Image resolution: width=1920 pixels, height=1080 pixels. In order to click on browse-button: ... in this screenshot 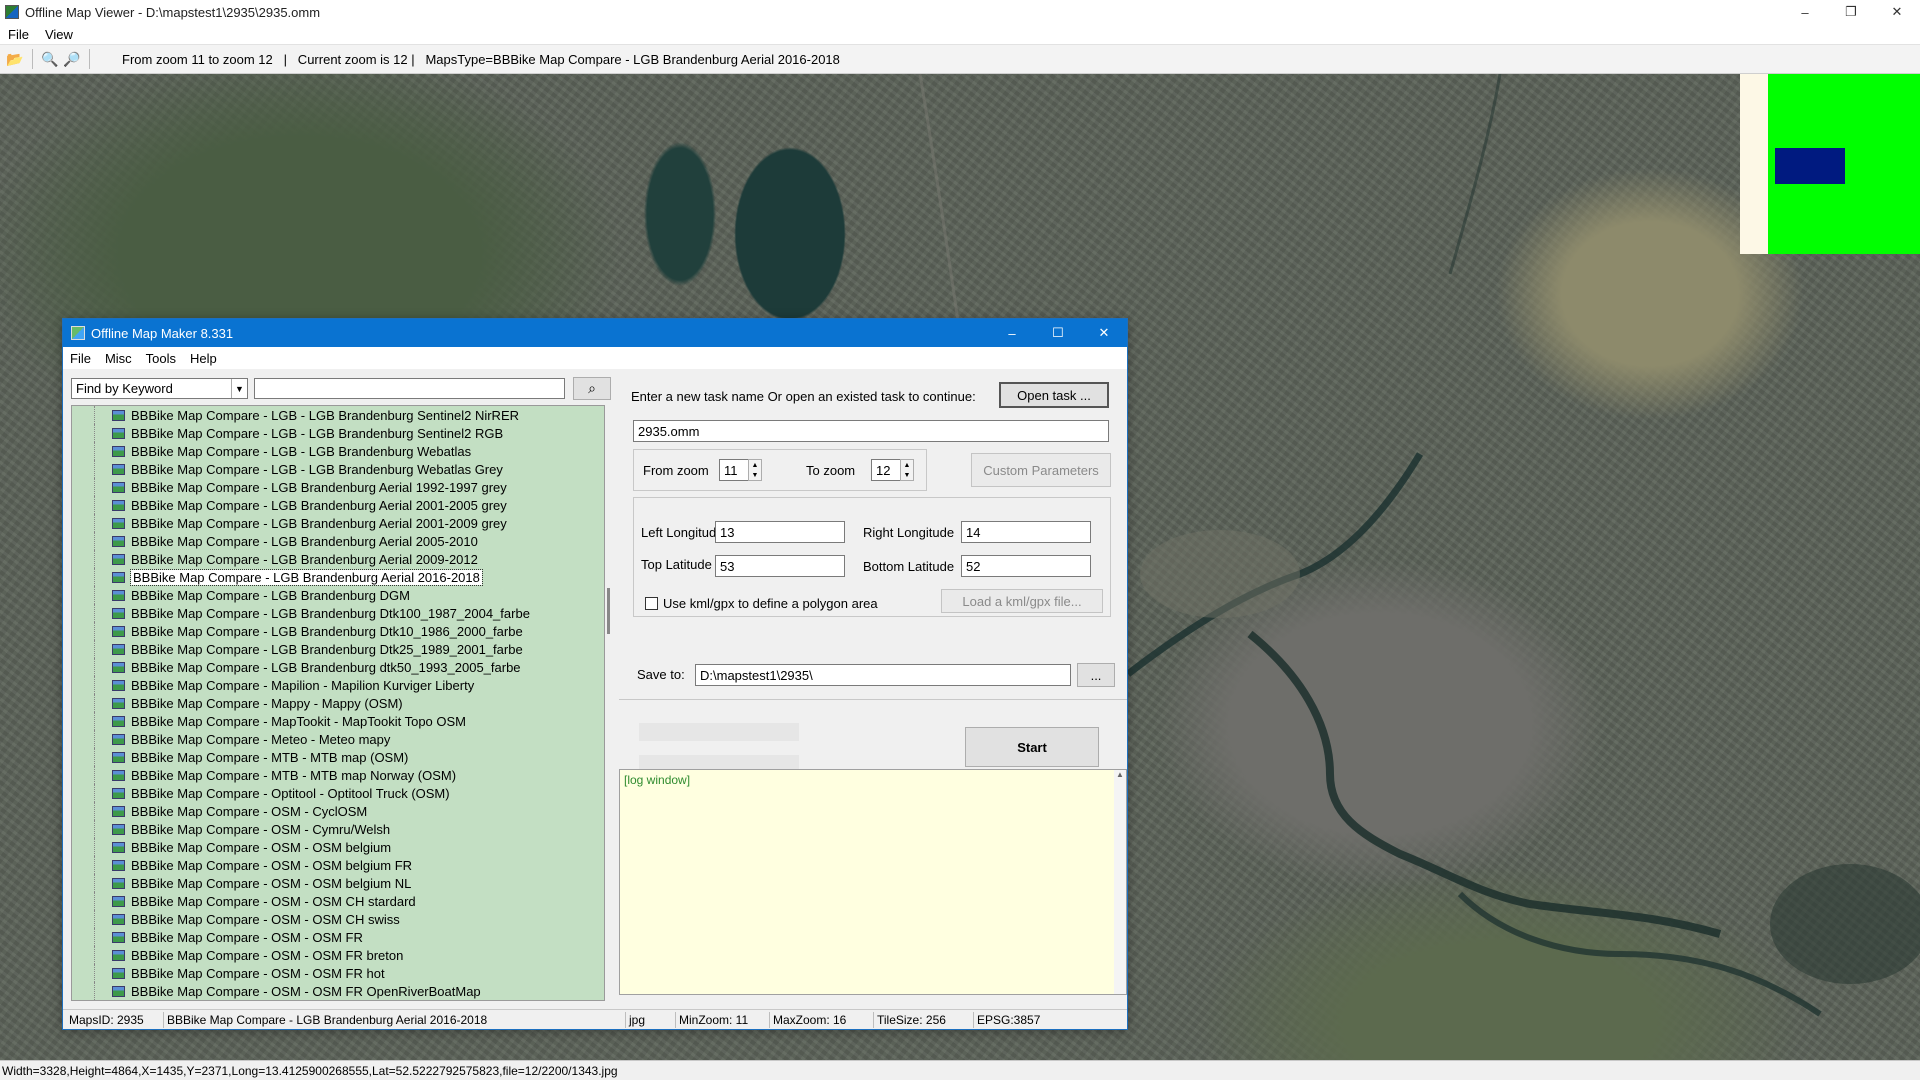, I will do `click(1096, 675)`.